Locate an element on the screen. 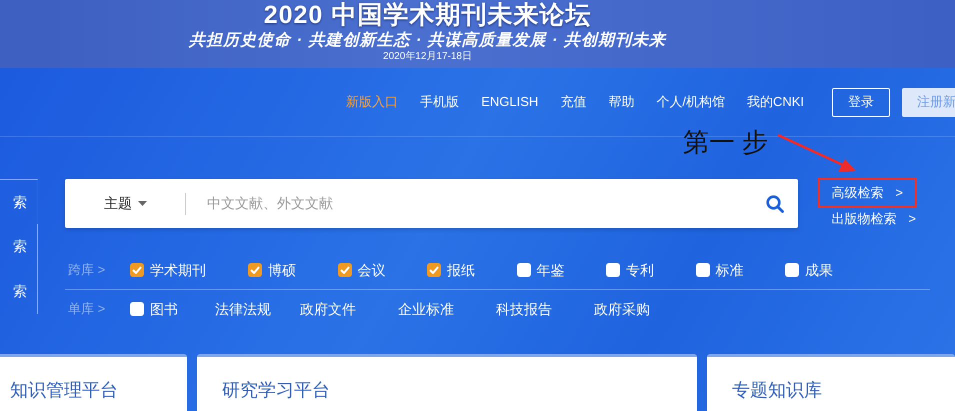  checkbox-option: 博硕 is located at coordinates (293, 270).